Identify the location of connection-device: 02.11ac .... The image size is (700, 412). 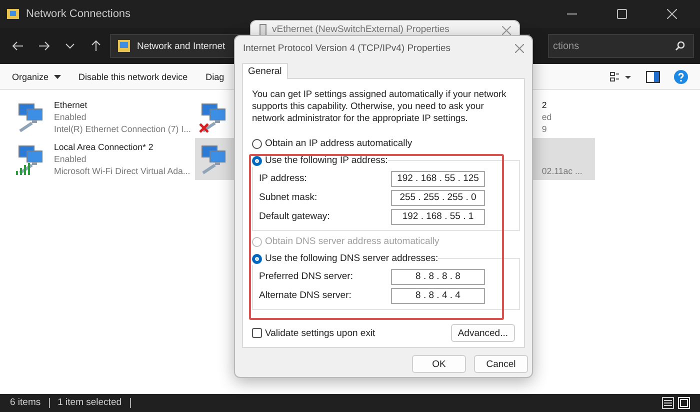
(562, 171).